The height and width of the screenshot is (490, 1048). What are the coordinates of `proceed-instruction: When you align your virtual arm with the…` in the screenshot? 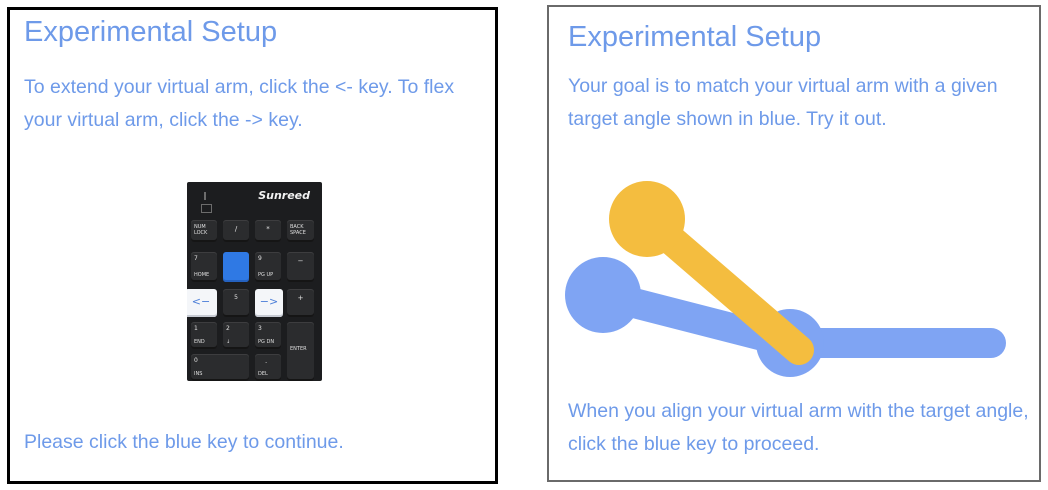 It's located at (798, 427).